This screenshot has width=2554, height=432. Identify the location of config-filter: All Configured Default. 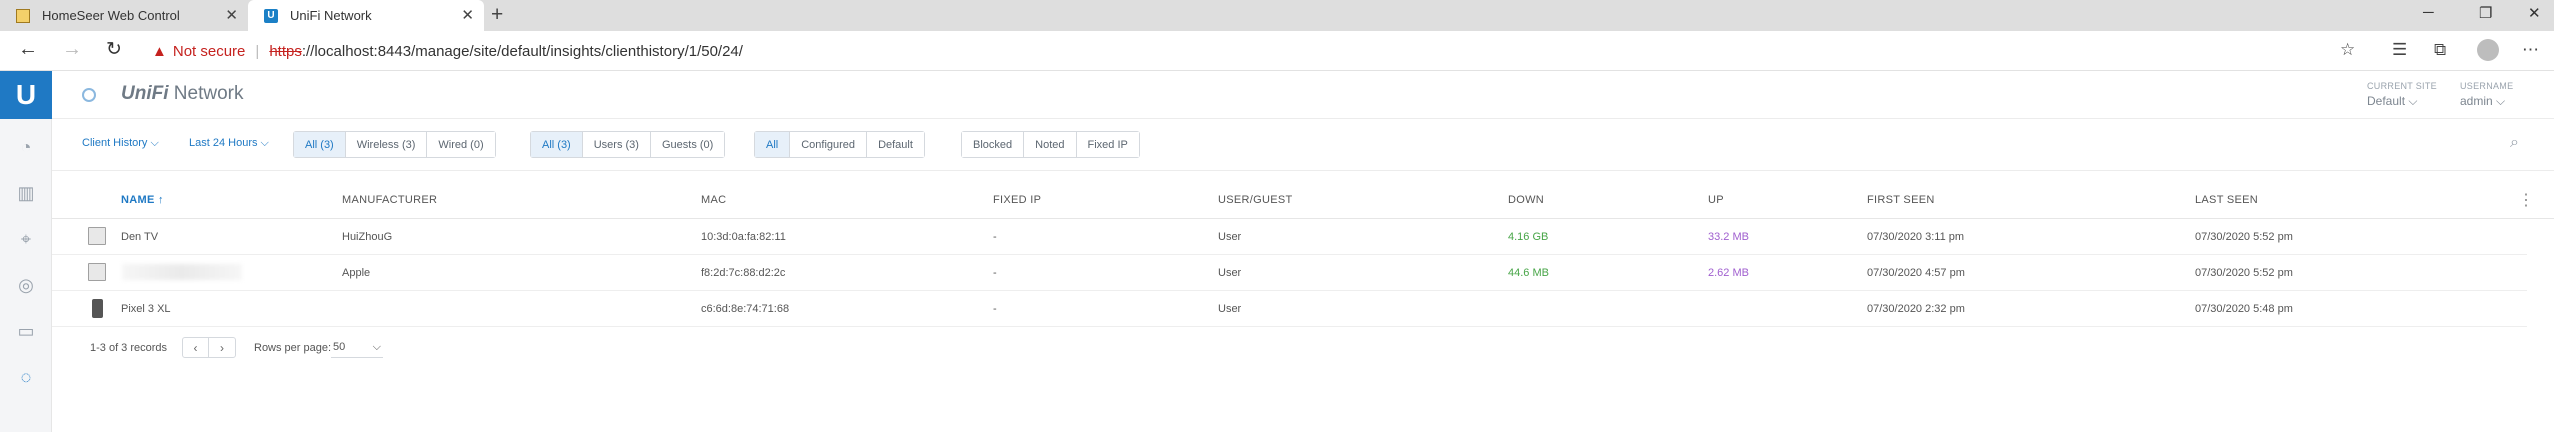
(839, 144).